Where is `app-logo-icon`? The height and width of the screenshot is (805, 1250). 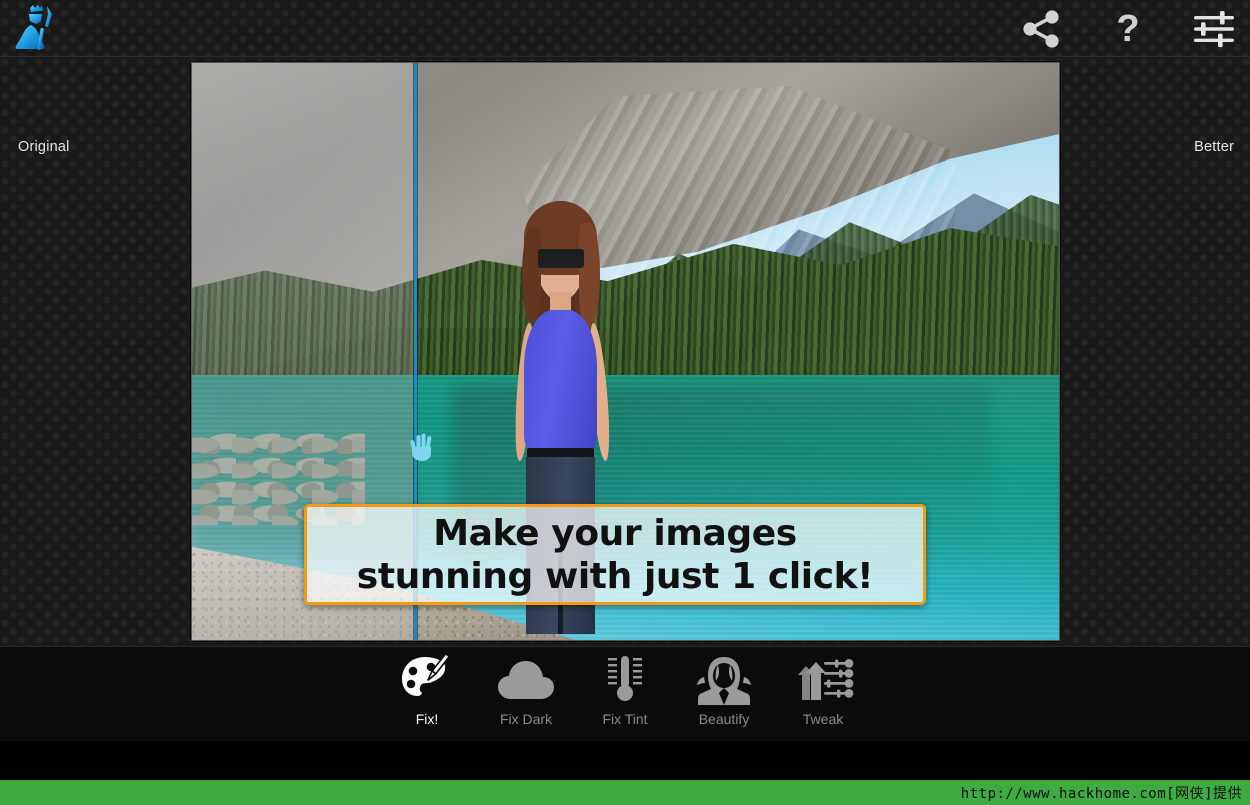
app-logo-icon is located at coordinates (38, 28).